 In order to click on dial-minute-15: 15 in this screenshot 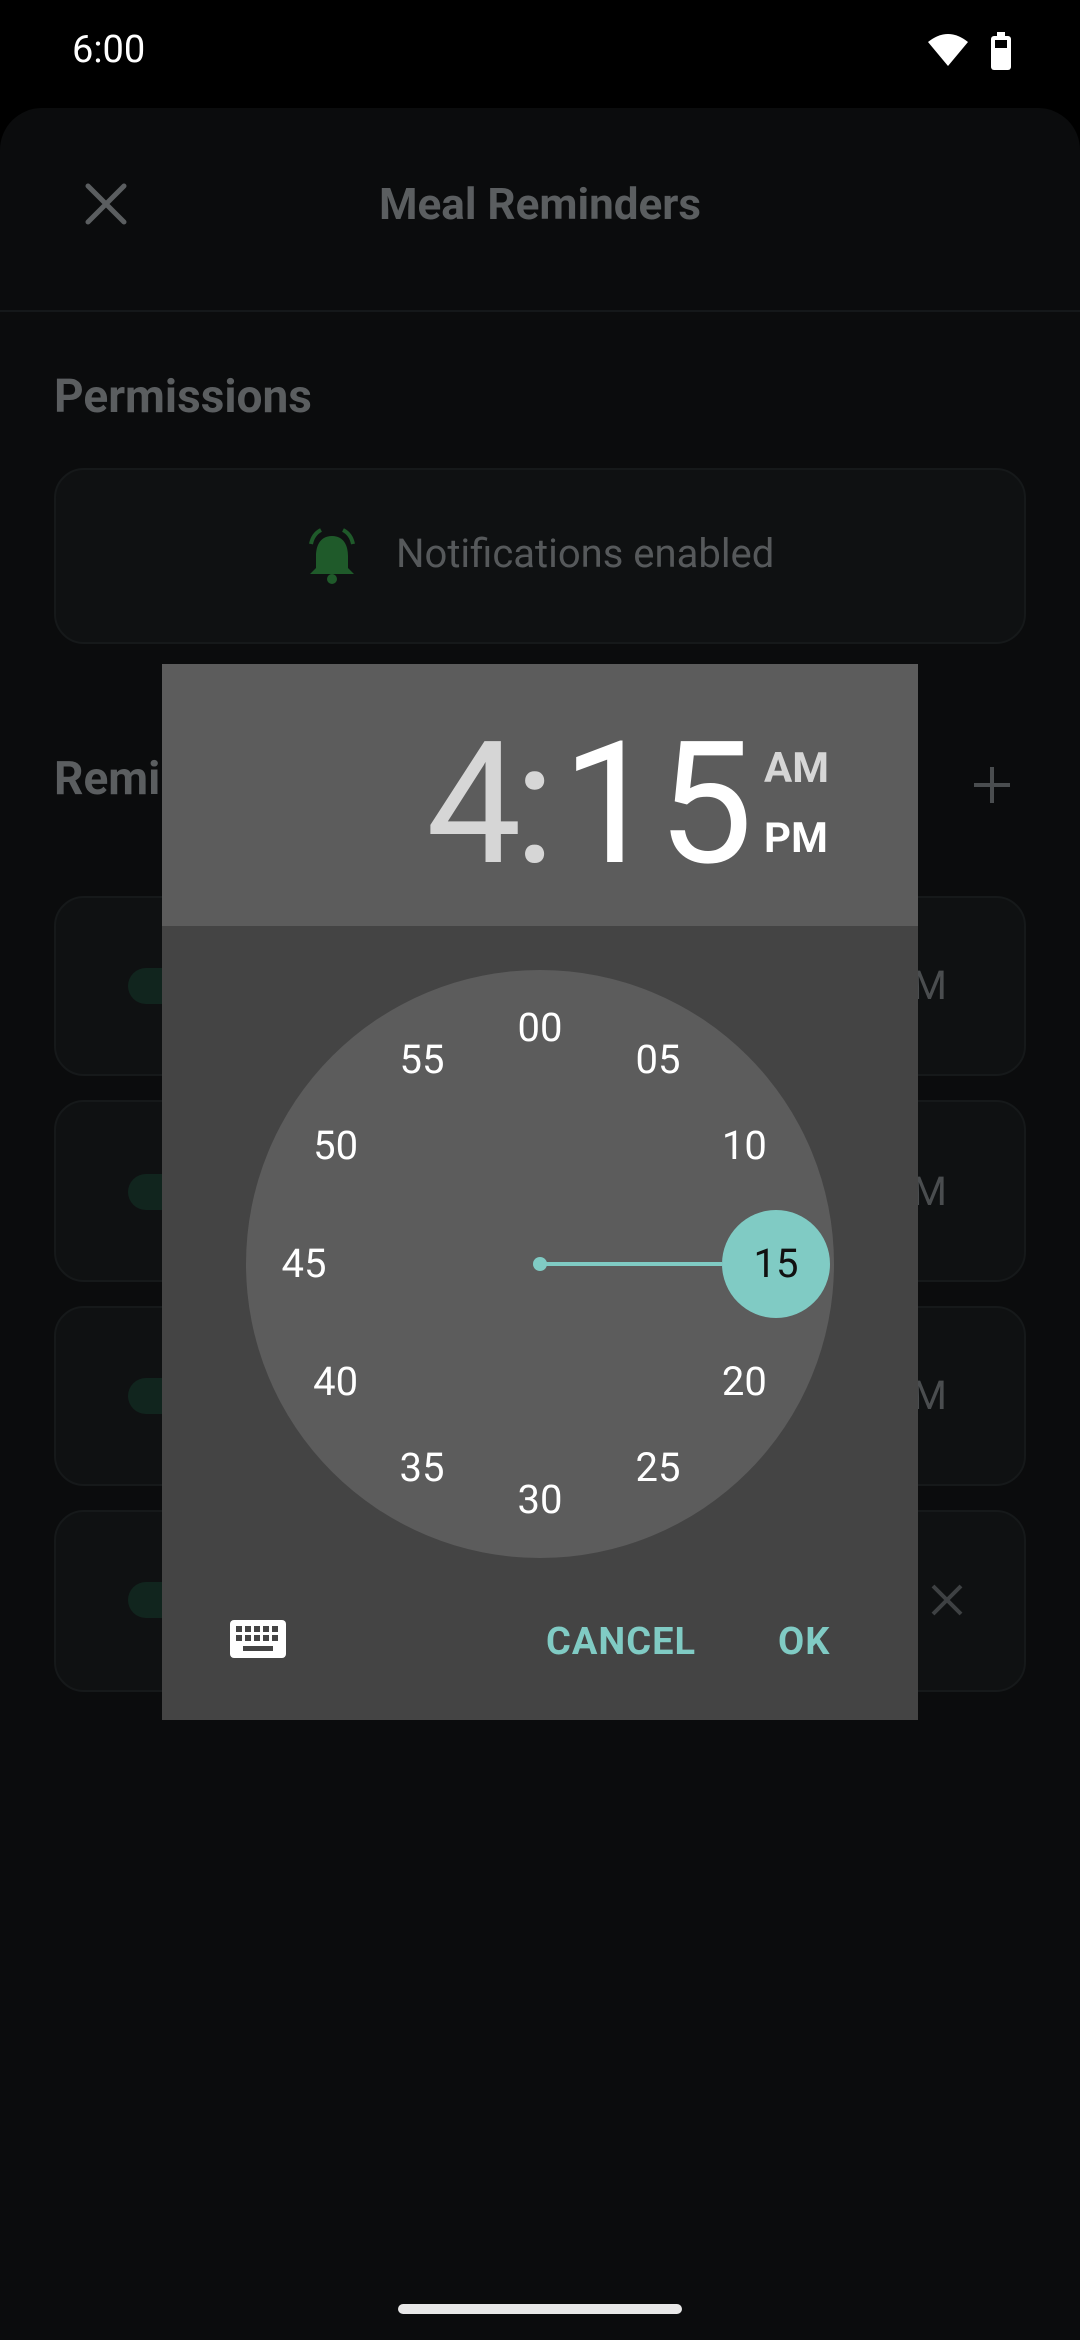, I will do `click(776, 1264)`.